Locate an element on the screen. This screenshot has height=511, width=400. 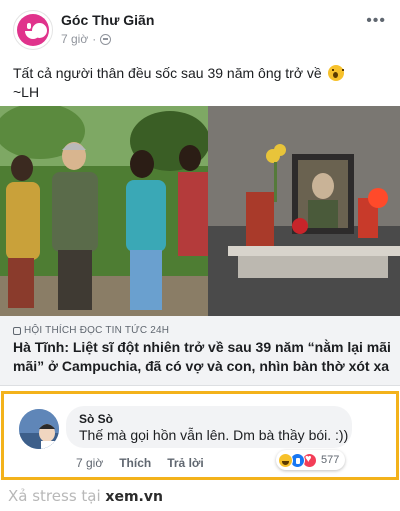
link-source: HỘI THÍCH ĐỌC TIN TỨC 24H is located at coordinates (91, 330).